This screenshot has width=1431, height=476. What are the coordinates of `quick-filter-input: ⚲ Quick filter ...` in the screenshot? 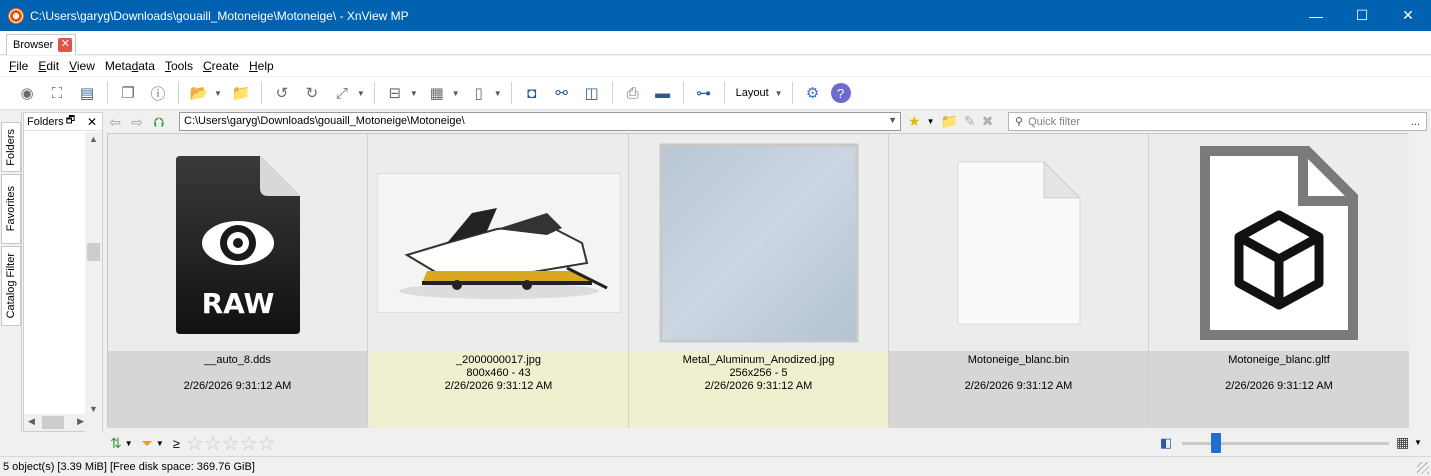 It's located at (1217, 121).